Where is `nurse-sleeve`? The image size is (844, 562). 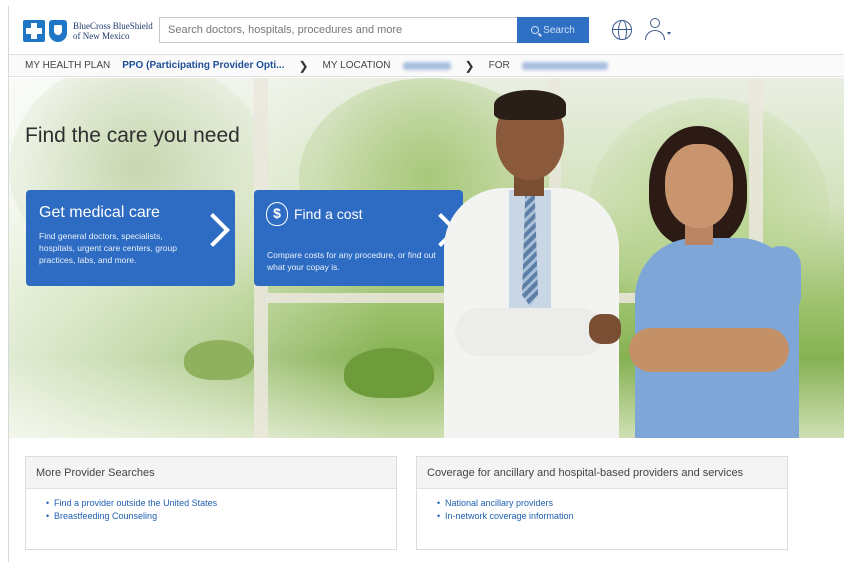 nurse-sleeve is located at coordinates (781, 281).